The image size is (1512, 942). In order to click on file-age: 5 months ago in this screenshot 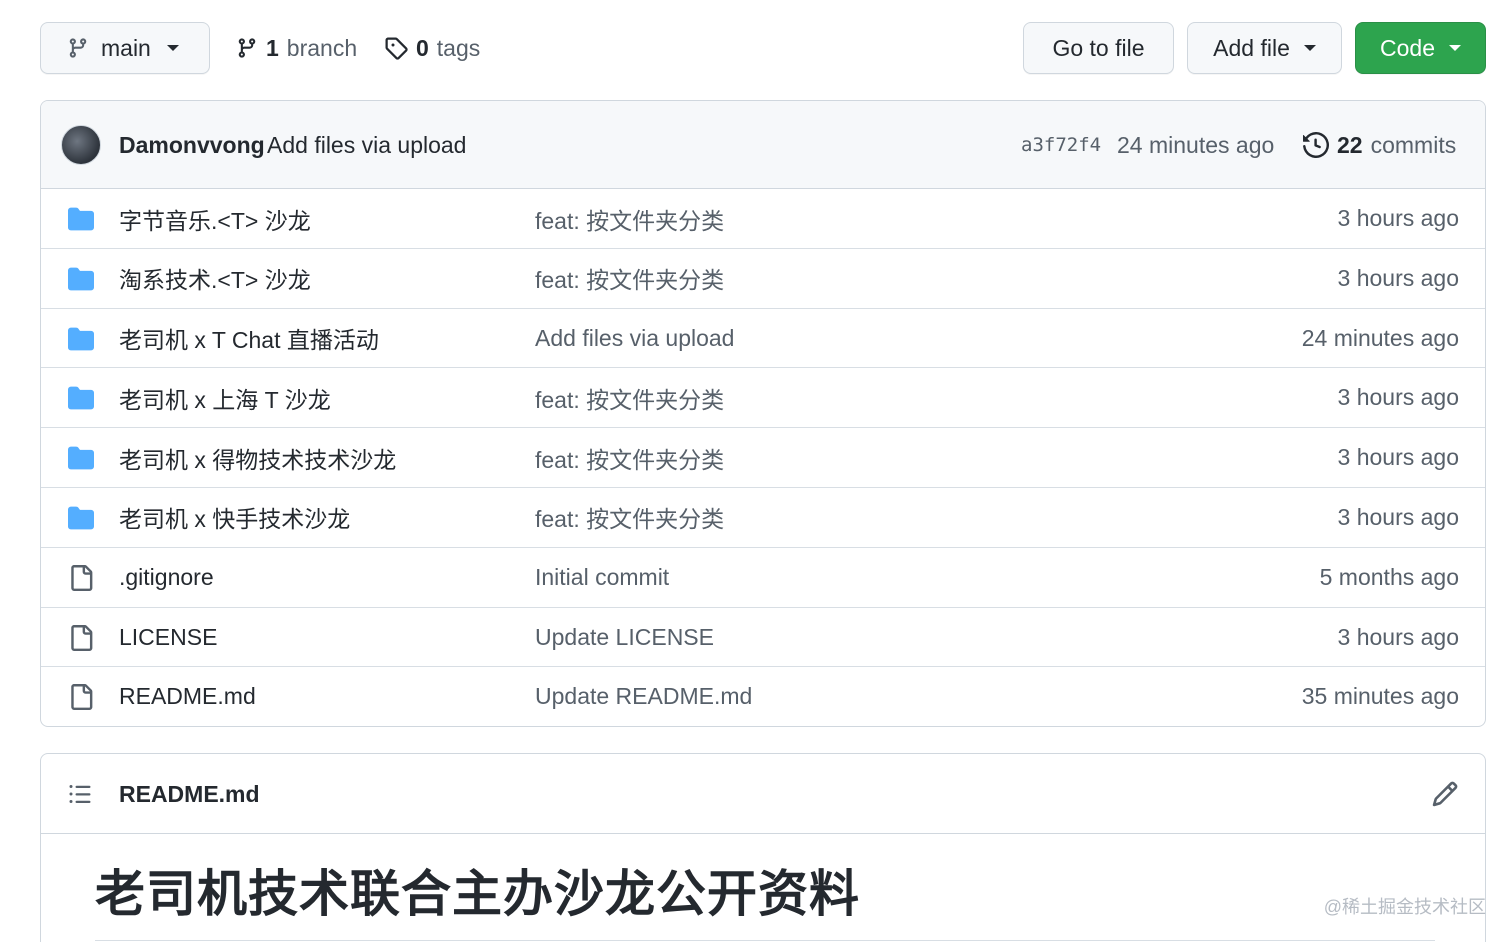, I will do `click(1389, 576)`.